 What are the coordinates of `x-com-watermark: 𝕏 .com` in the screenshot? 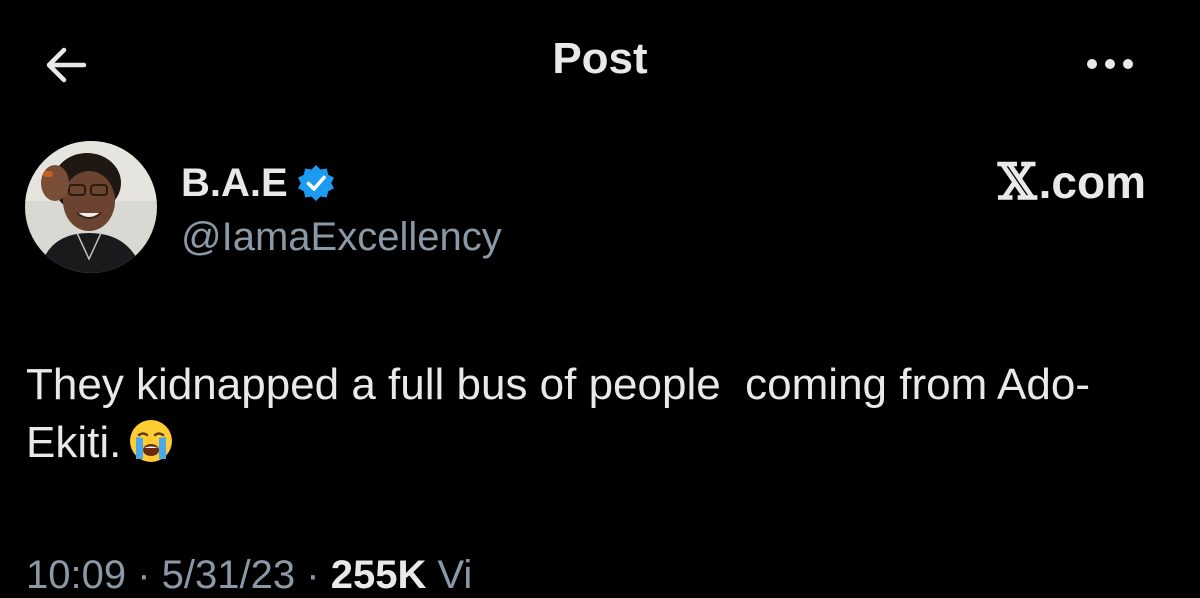 It's located at (1071, 181).